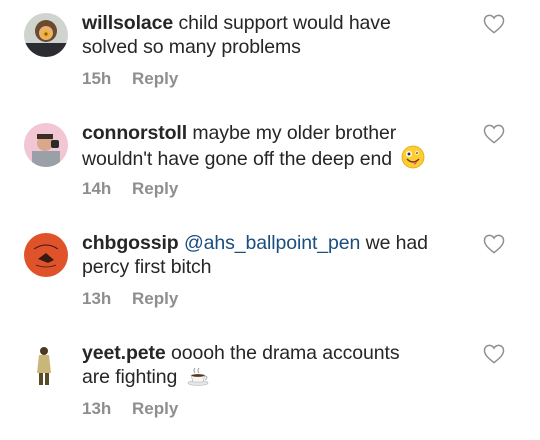  What do you see at coordinates (197, 376) in the screenshot?
I see `hot-beverage-emoji-icon` at bounding box center [197, 376].